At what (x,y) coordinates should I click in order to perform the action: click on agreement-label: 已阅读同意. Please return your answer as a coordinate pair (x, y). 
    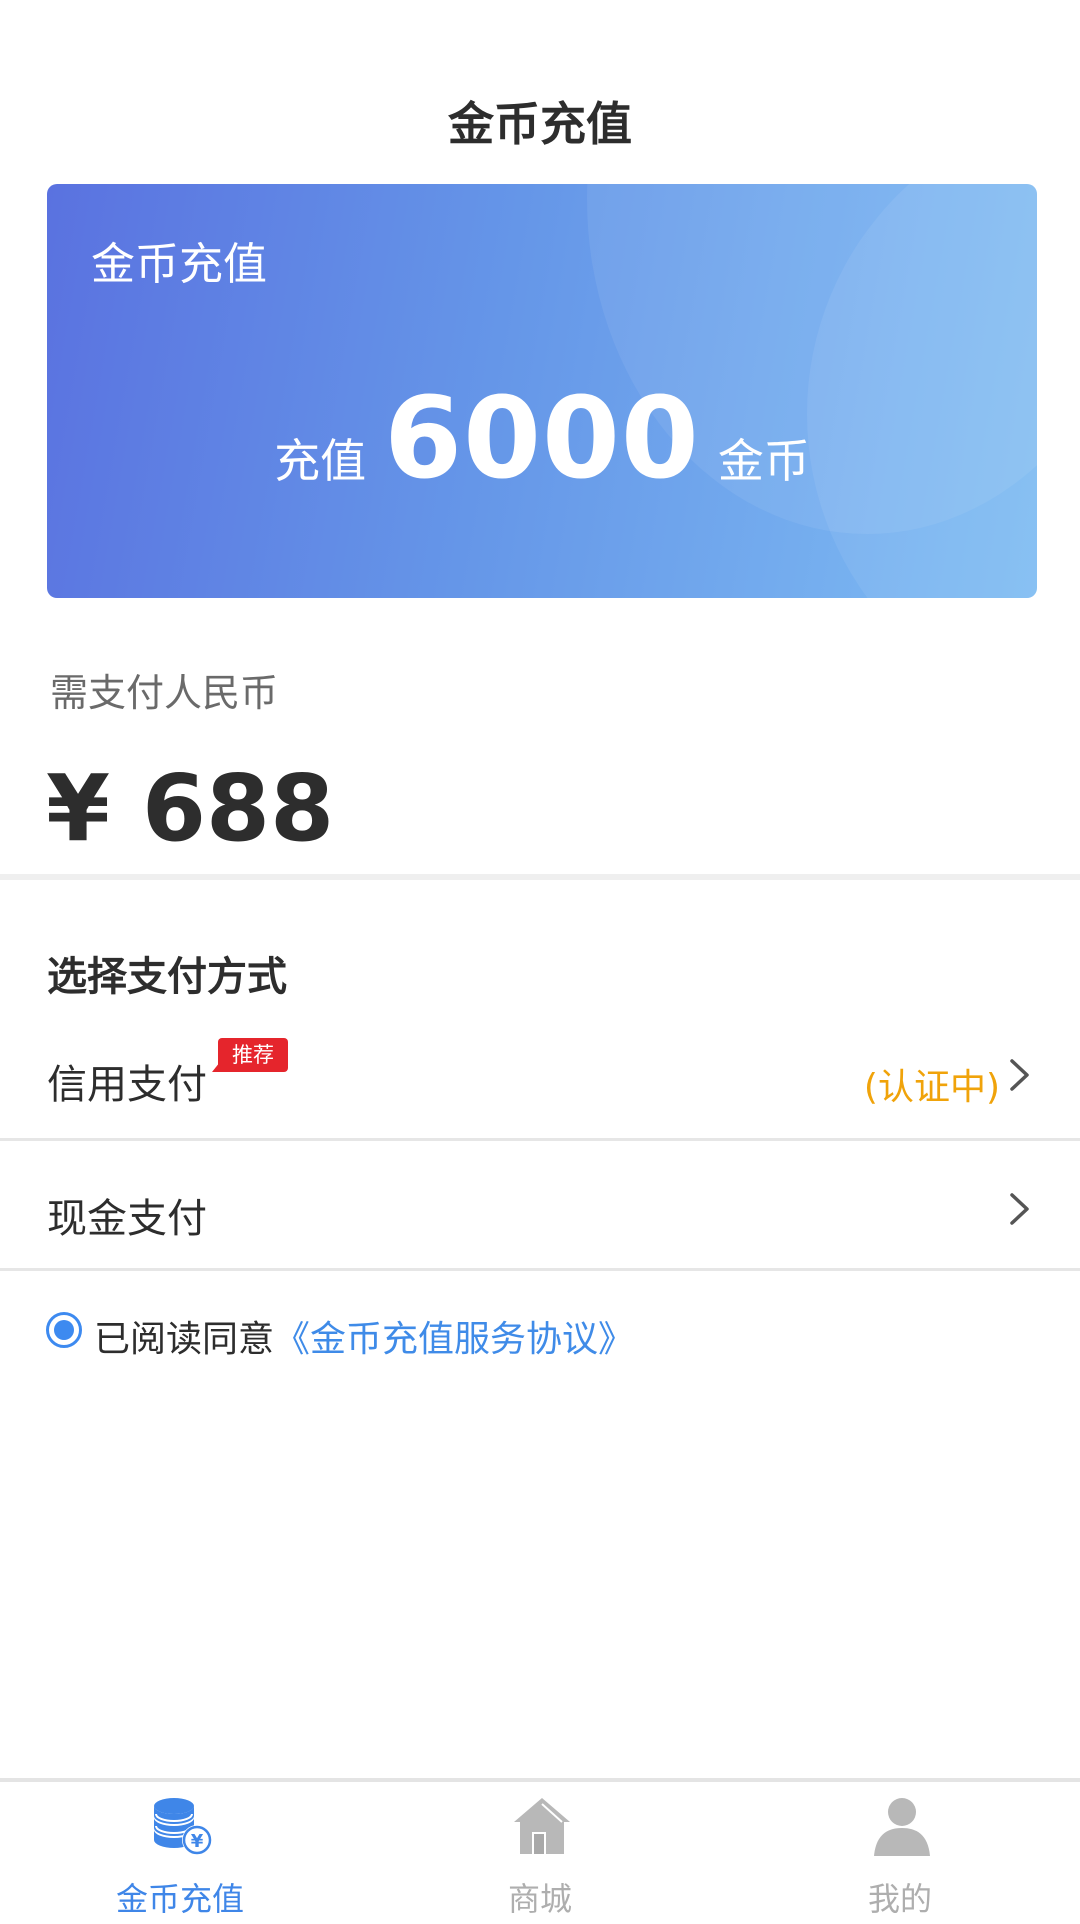
    Looking at the image, I should click on (184, 1339).